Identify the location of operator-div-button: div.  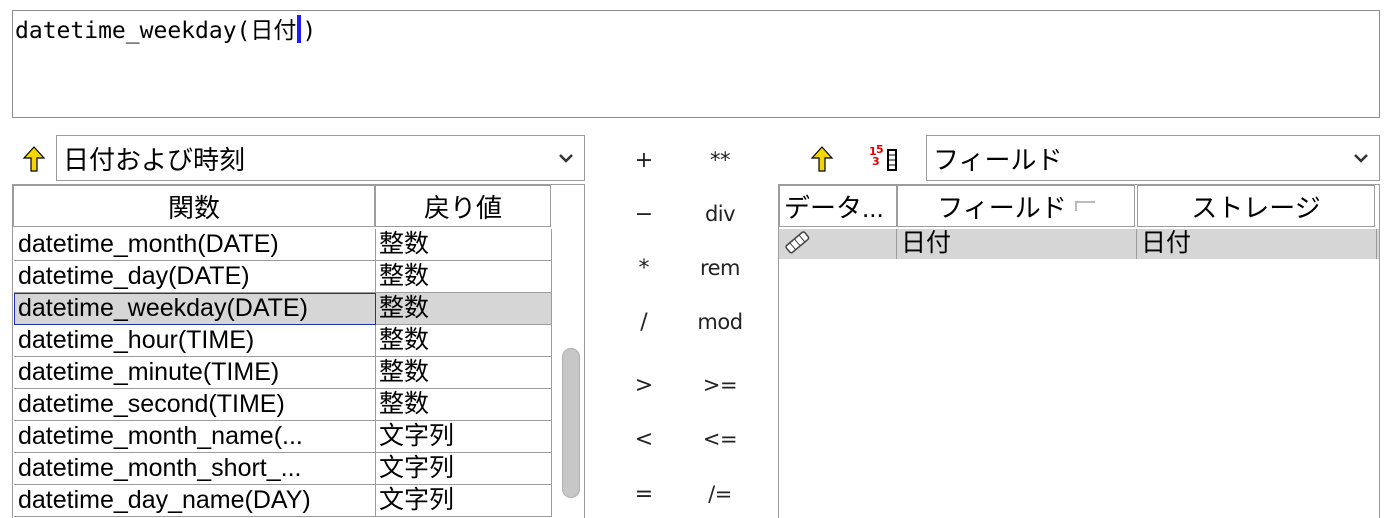
(720, 214).